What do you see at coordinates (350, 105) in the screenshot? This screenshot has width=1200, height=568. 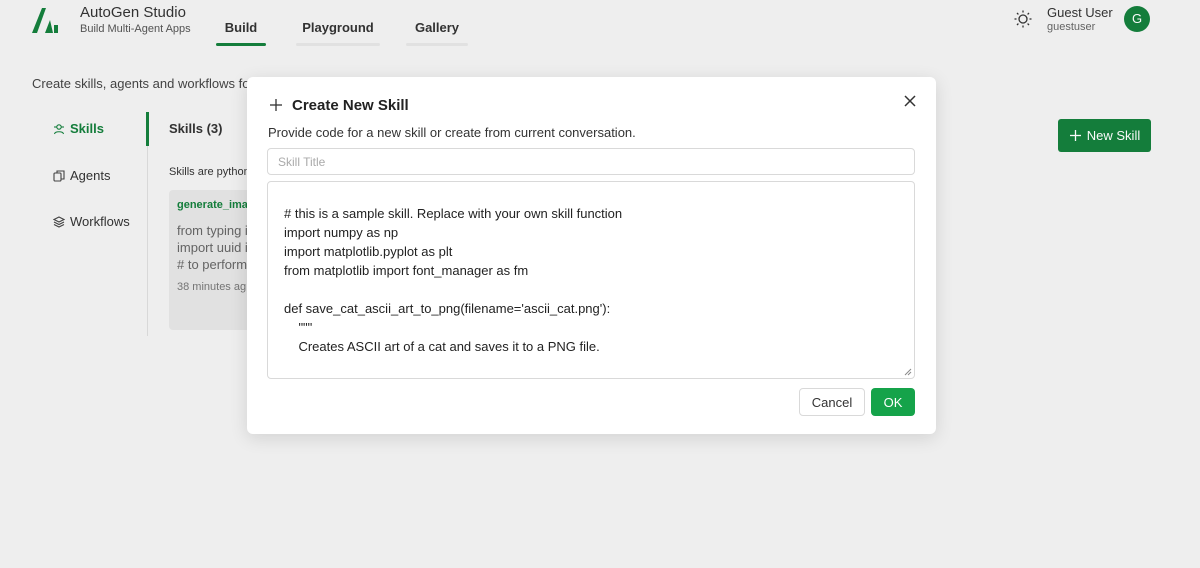 I see `modal-title: Create New Skill` at bounding box center [350, 105].